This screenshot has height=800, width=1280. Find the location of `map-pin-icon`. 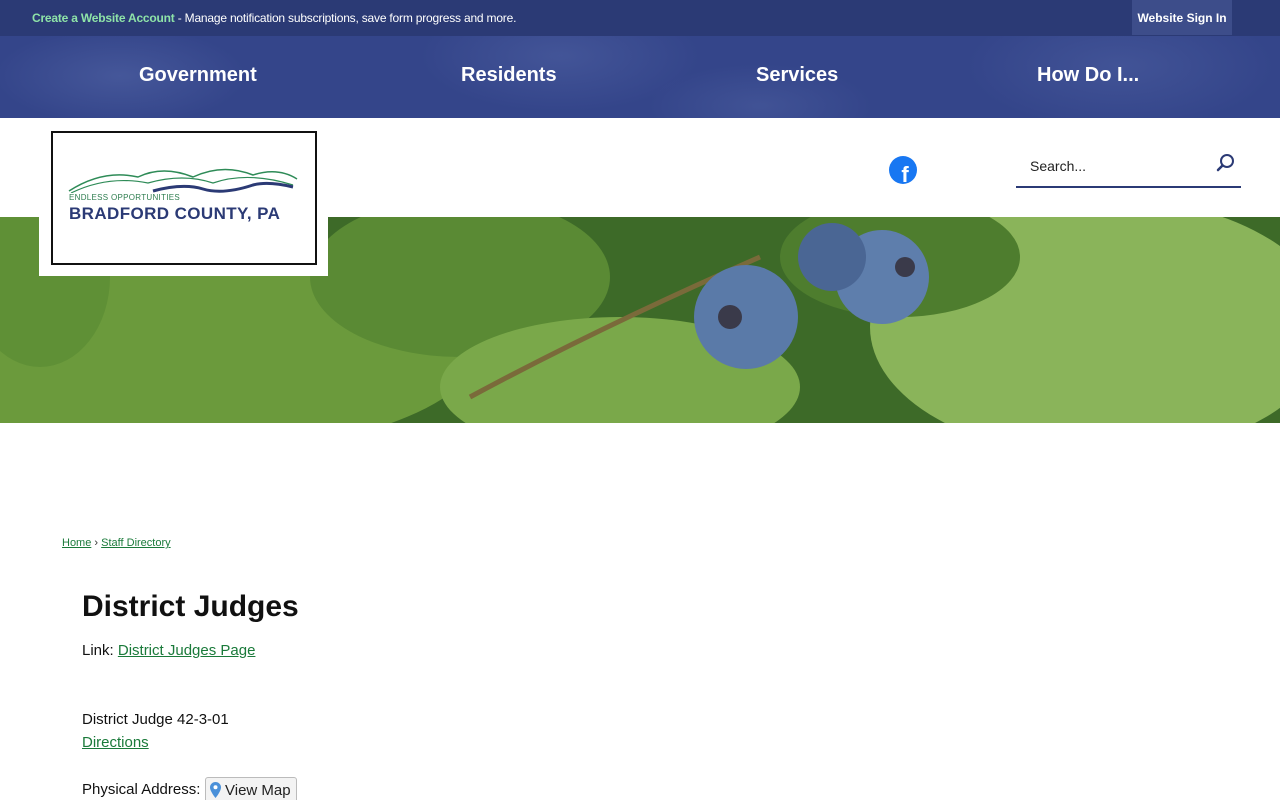

map-pin-icon is located at coordinates (215, 790).